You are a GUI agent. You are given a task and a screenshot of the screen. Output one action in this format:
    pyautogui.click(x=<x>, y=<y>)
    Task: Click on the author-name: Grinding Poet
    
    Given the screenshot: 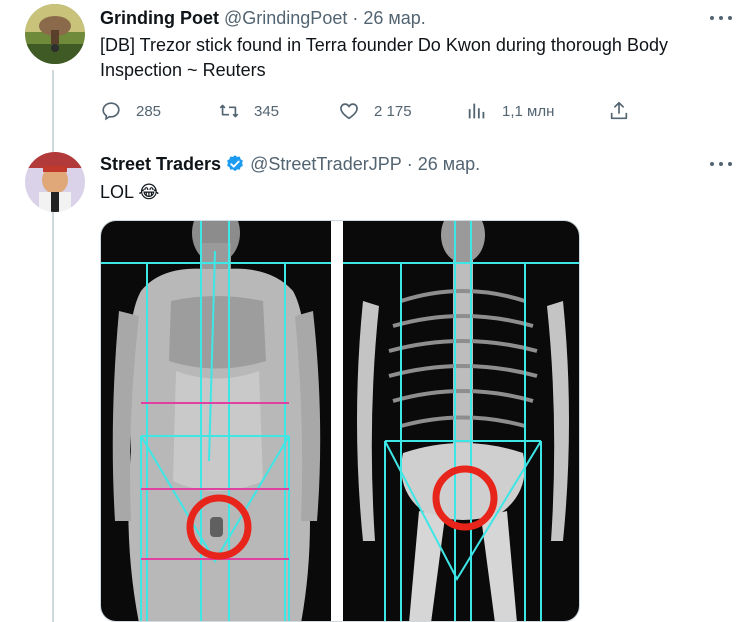 What is the action you would take?
    pyautogui.click(x=159, y=18)
    